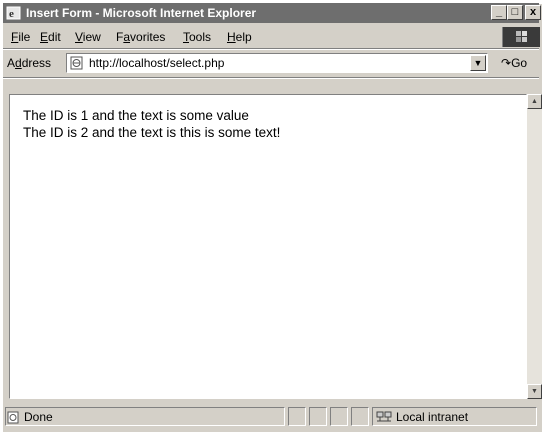 This screenshot has height=432, width=542. Describe the element at coordinates (88, 37) in the screenshot. I see `menu-view: View` at that location.